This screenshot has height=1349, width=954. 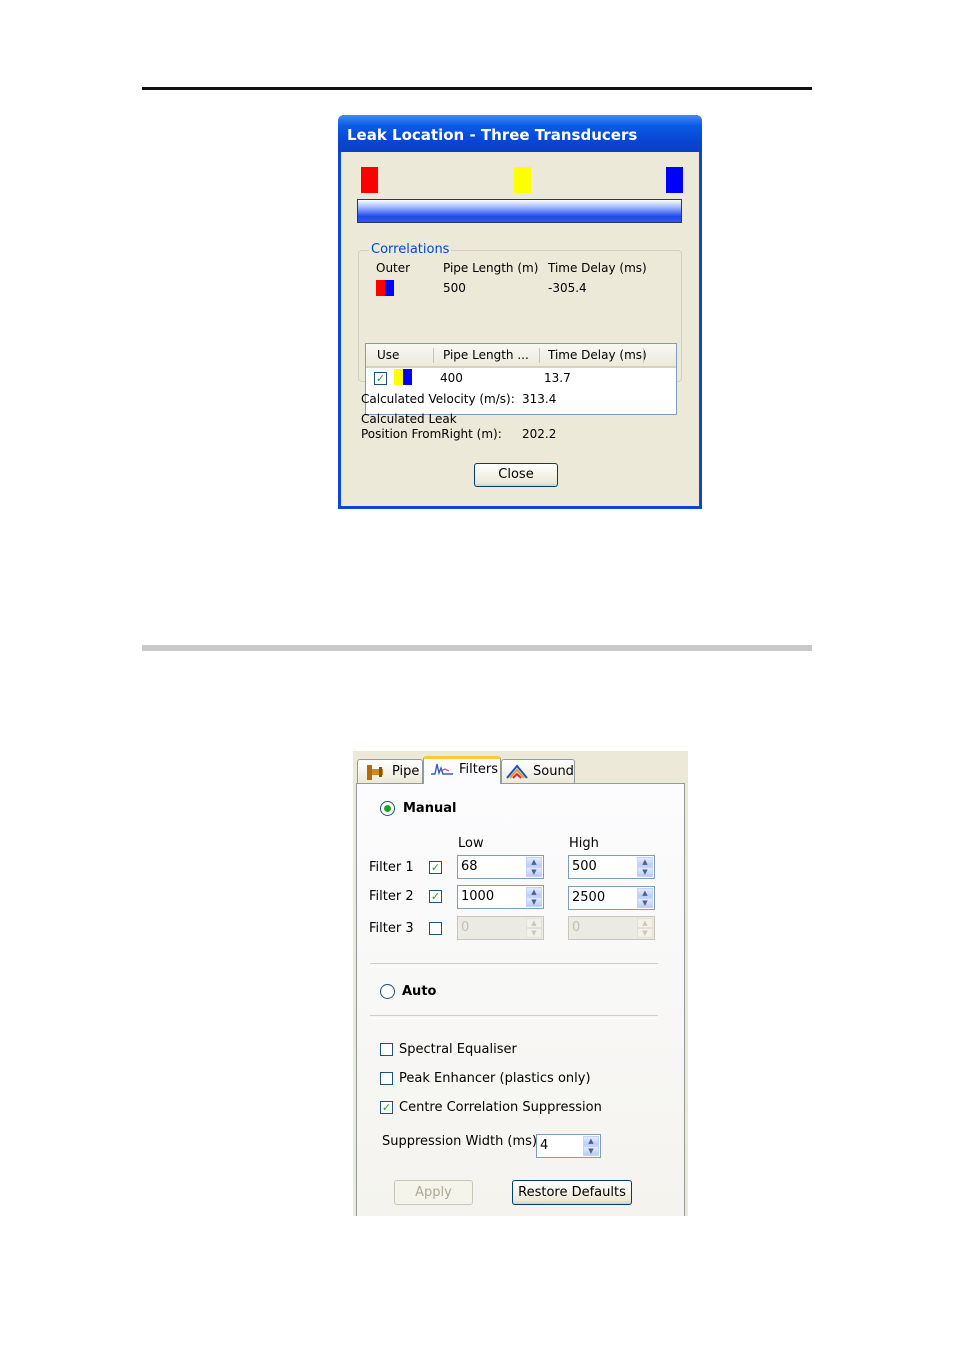 What do you see at coordinates (409, 419) in the screenshot?
I see `leak-label-line1: Calculated Leak` at bounding box center [409, 419].